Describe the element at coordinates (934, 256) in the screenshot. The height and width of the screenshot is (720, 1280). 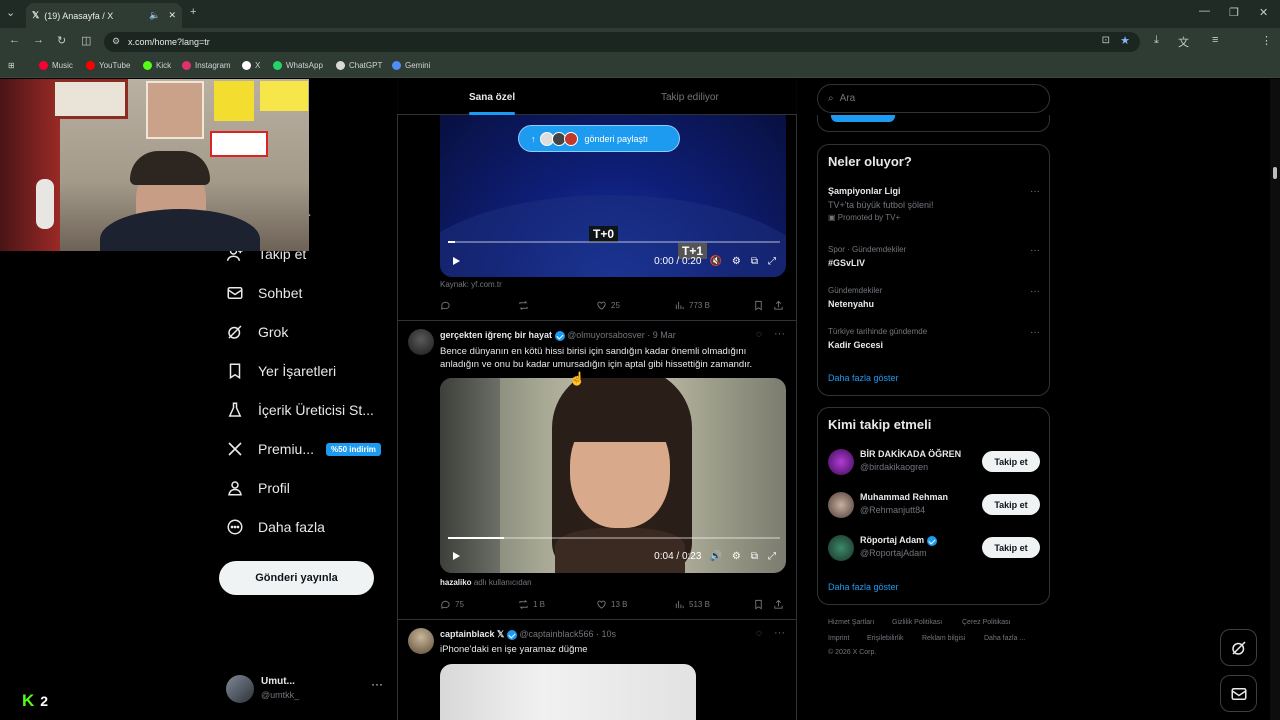
I see `trend-item: Spor · Gündemdekiler #GSvLIV ···` at that location.